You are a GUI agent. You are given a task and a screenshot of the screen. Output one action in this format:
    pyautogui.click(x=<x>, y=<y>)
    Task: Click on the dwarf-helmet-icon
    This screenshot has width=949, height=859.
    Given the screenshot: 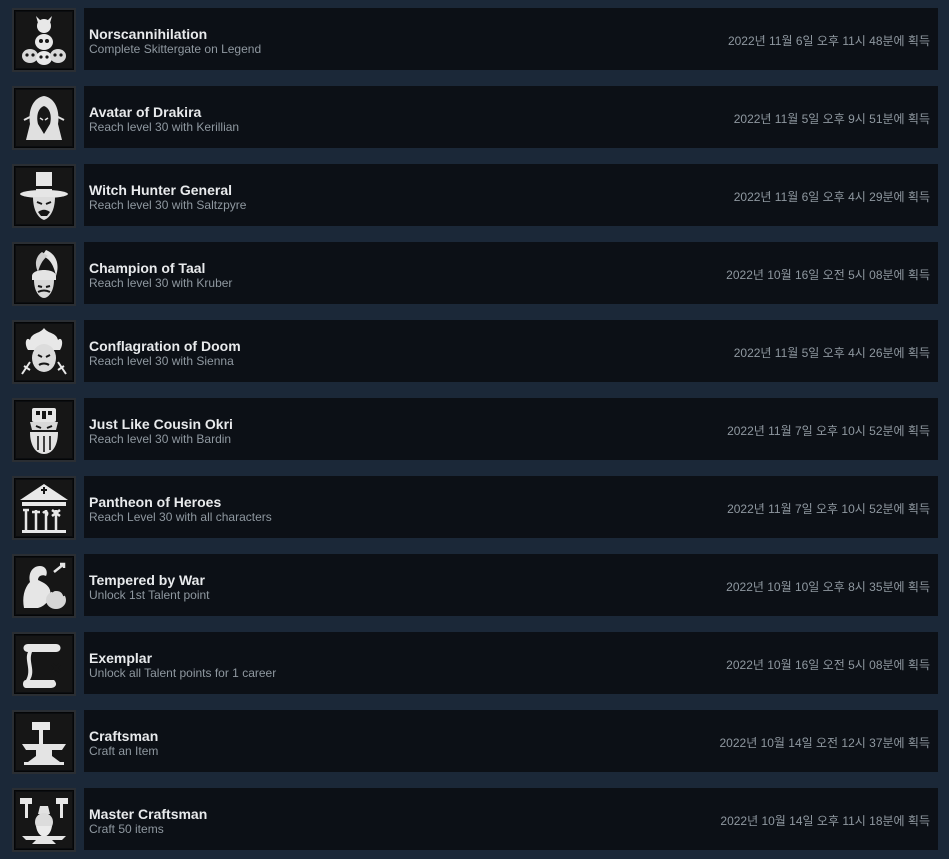 What is the action you would take?
    pyautogui.click(x=44, y=430)
    